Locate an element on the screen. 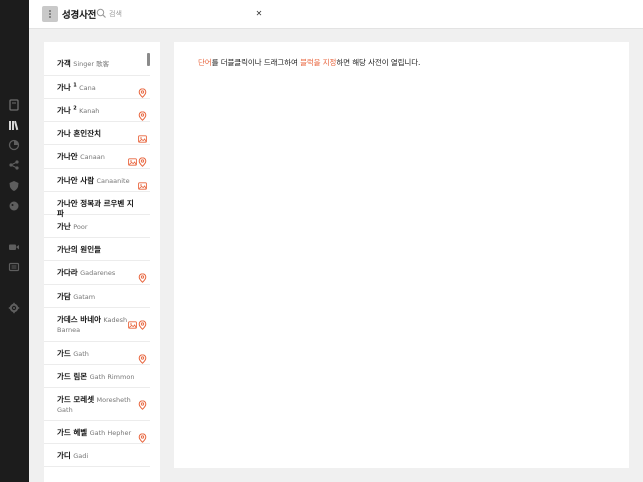 The width and height of the screenshot is (643, 482). left-rail is located at coordinates (14, 241).